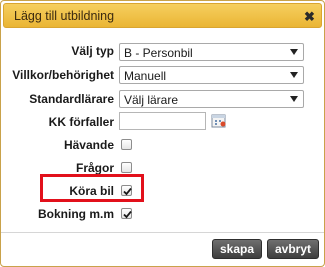  I want to click on cancel-button: avbryt, so click(293, 249).